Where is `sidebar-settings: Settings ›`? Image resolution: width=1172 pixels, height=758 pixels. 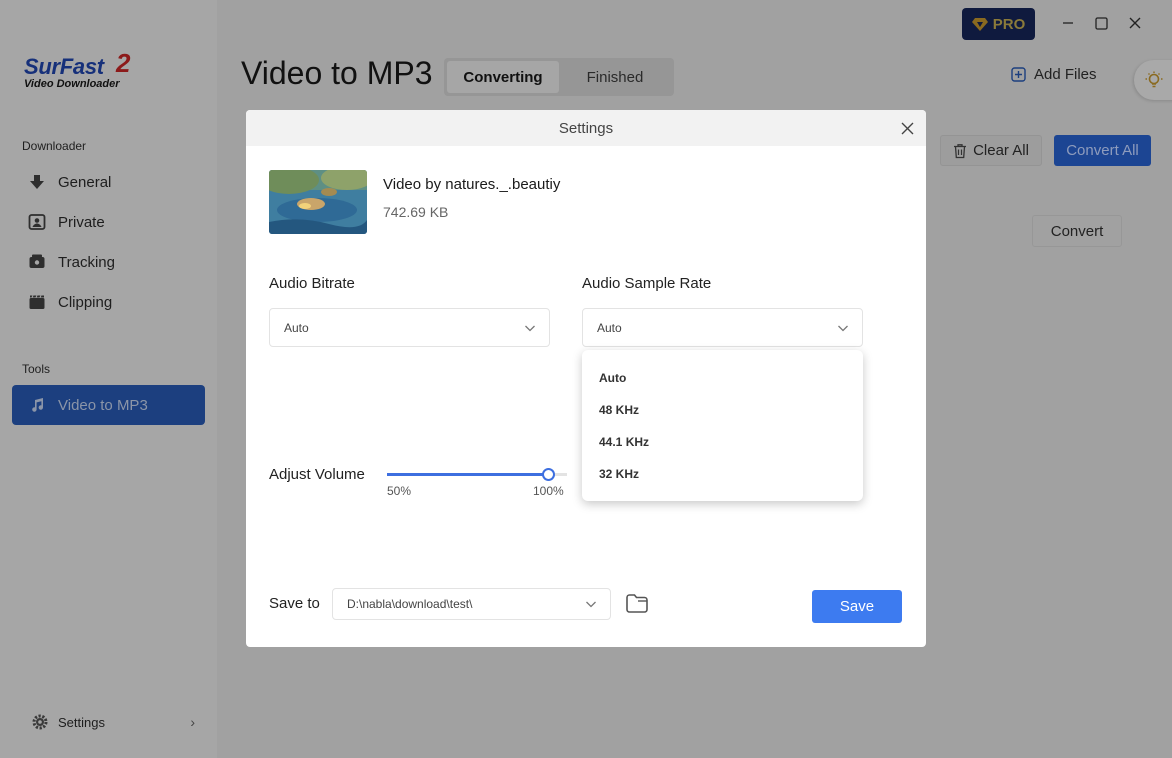
sidebar-settings: Settings › is located at coordinates (112, 722).